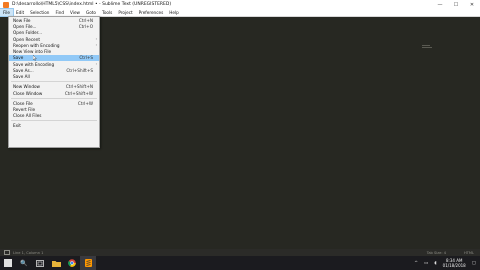 The height and width of the screenshot is (270, 480). What do you see at coordinates (56, 263) in the screenshot?
I see `file-explorer-icon` at bounding box center [56, 263].